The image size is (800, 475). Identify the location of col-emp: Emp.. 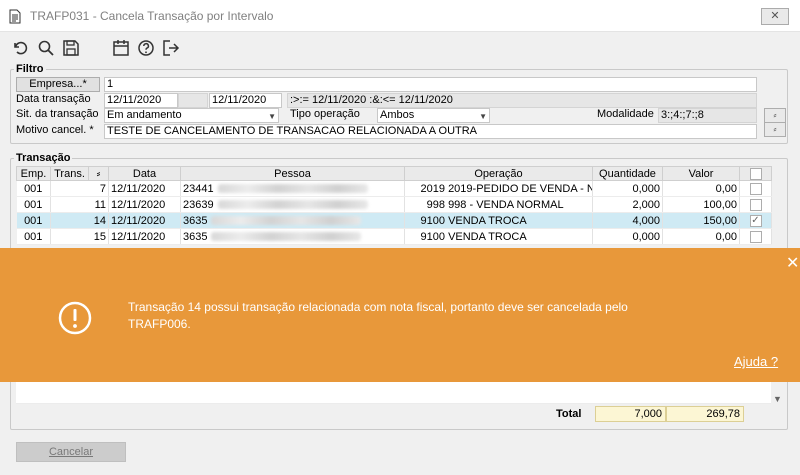
(33, 173).